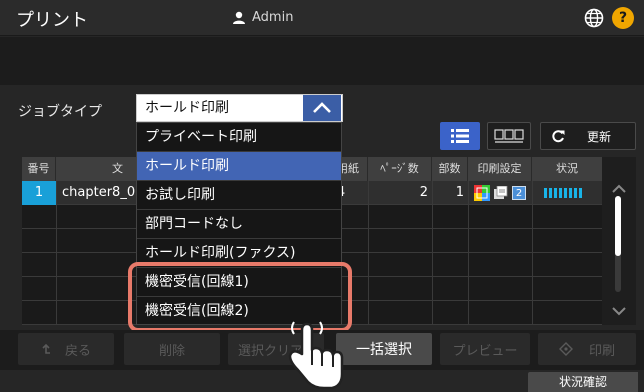 This screenshot has width=644, height=392. I want to click on job-type-collapse-button, so click(322, 108).